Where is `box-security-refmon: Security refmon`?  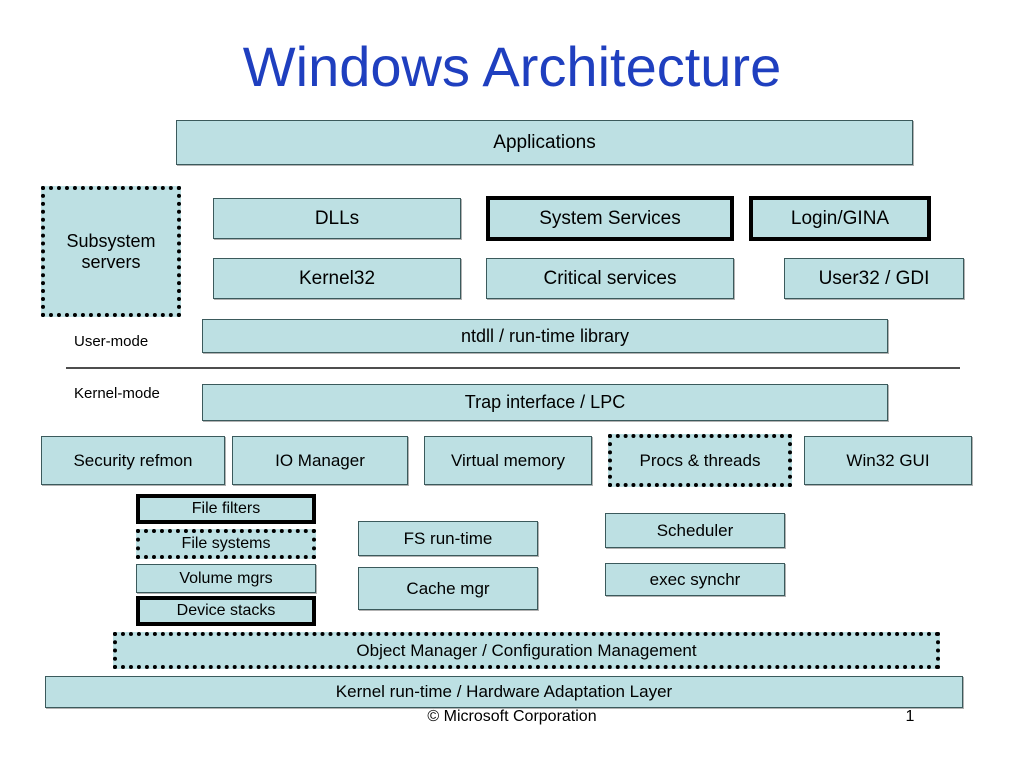 box-security-refmon: Security refmon is located at coordinates (133, 460).